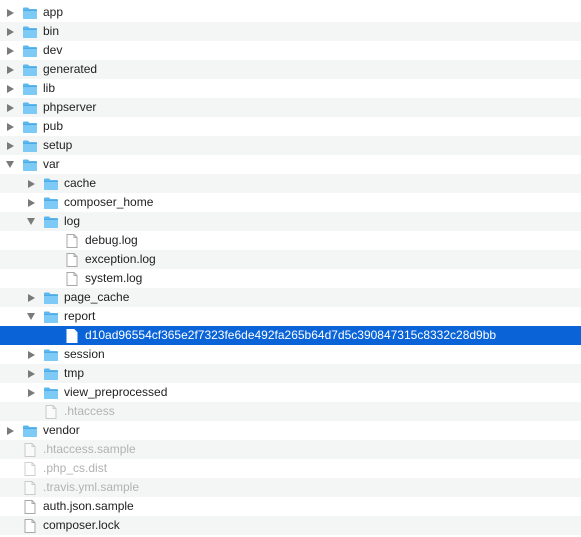 The image size is (581, 537). Describe the element at coordinates (290, 392) in the screenshot. I see `tree-row-folder: view_preprocessed` at that location.